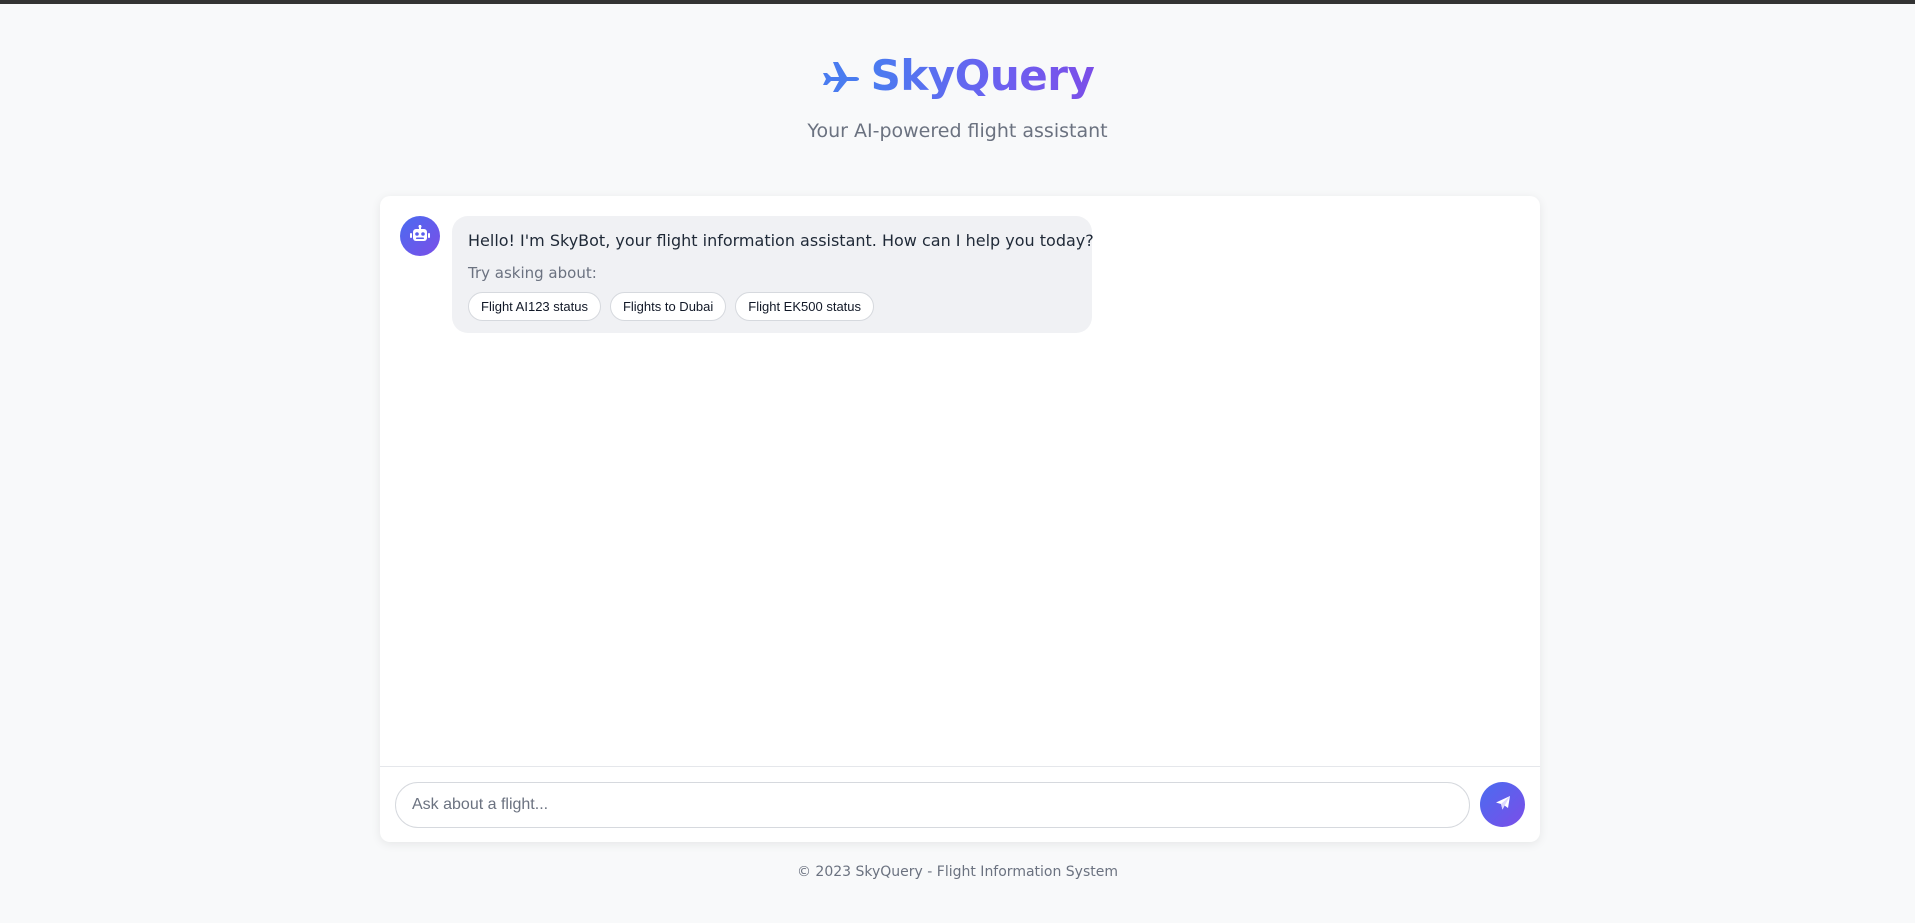  What do you see at coordinates (532, 273) in the screenshot?
I see `suggestions-label: Try asking about:` at bounding box center [532, 273].